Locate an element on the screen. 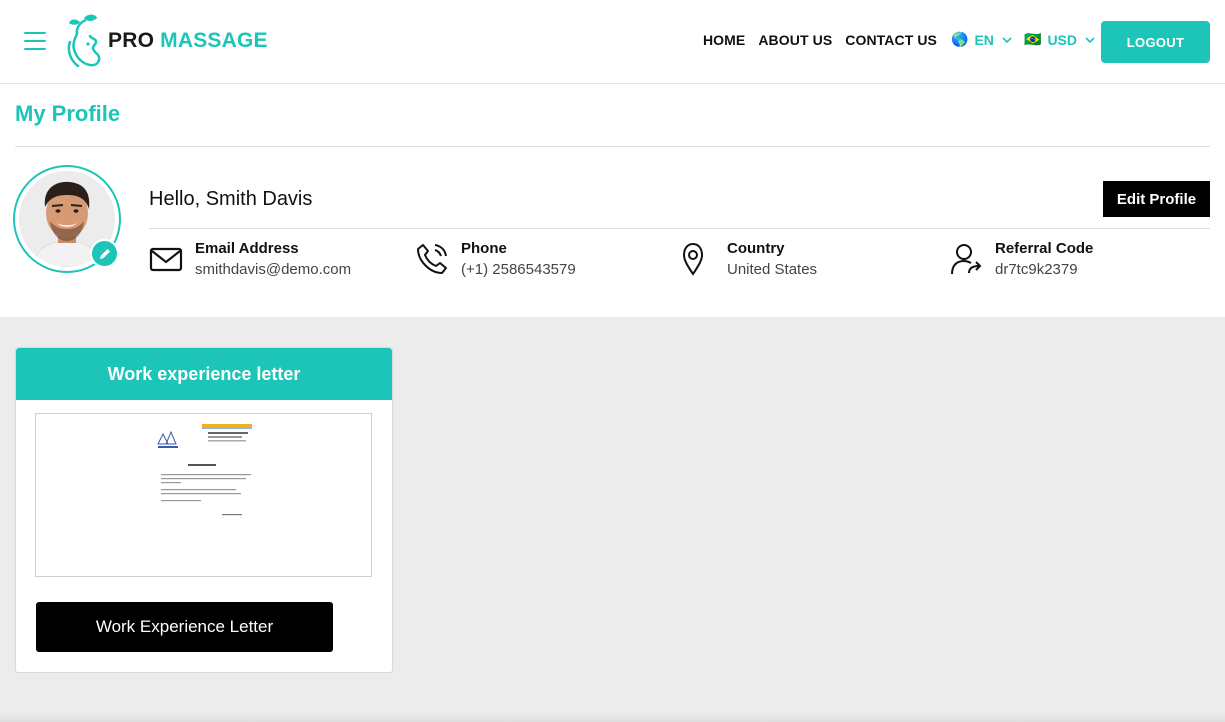 This screenshot has width=1225, height=722. logout-button: LOGOUT is located at coordinates (1155, 42).